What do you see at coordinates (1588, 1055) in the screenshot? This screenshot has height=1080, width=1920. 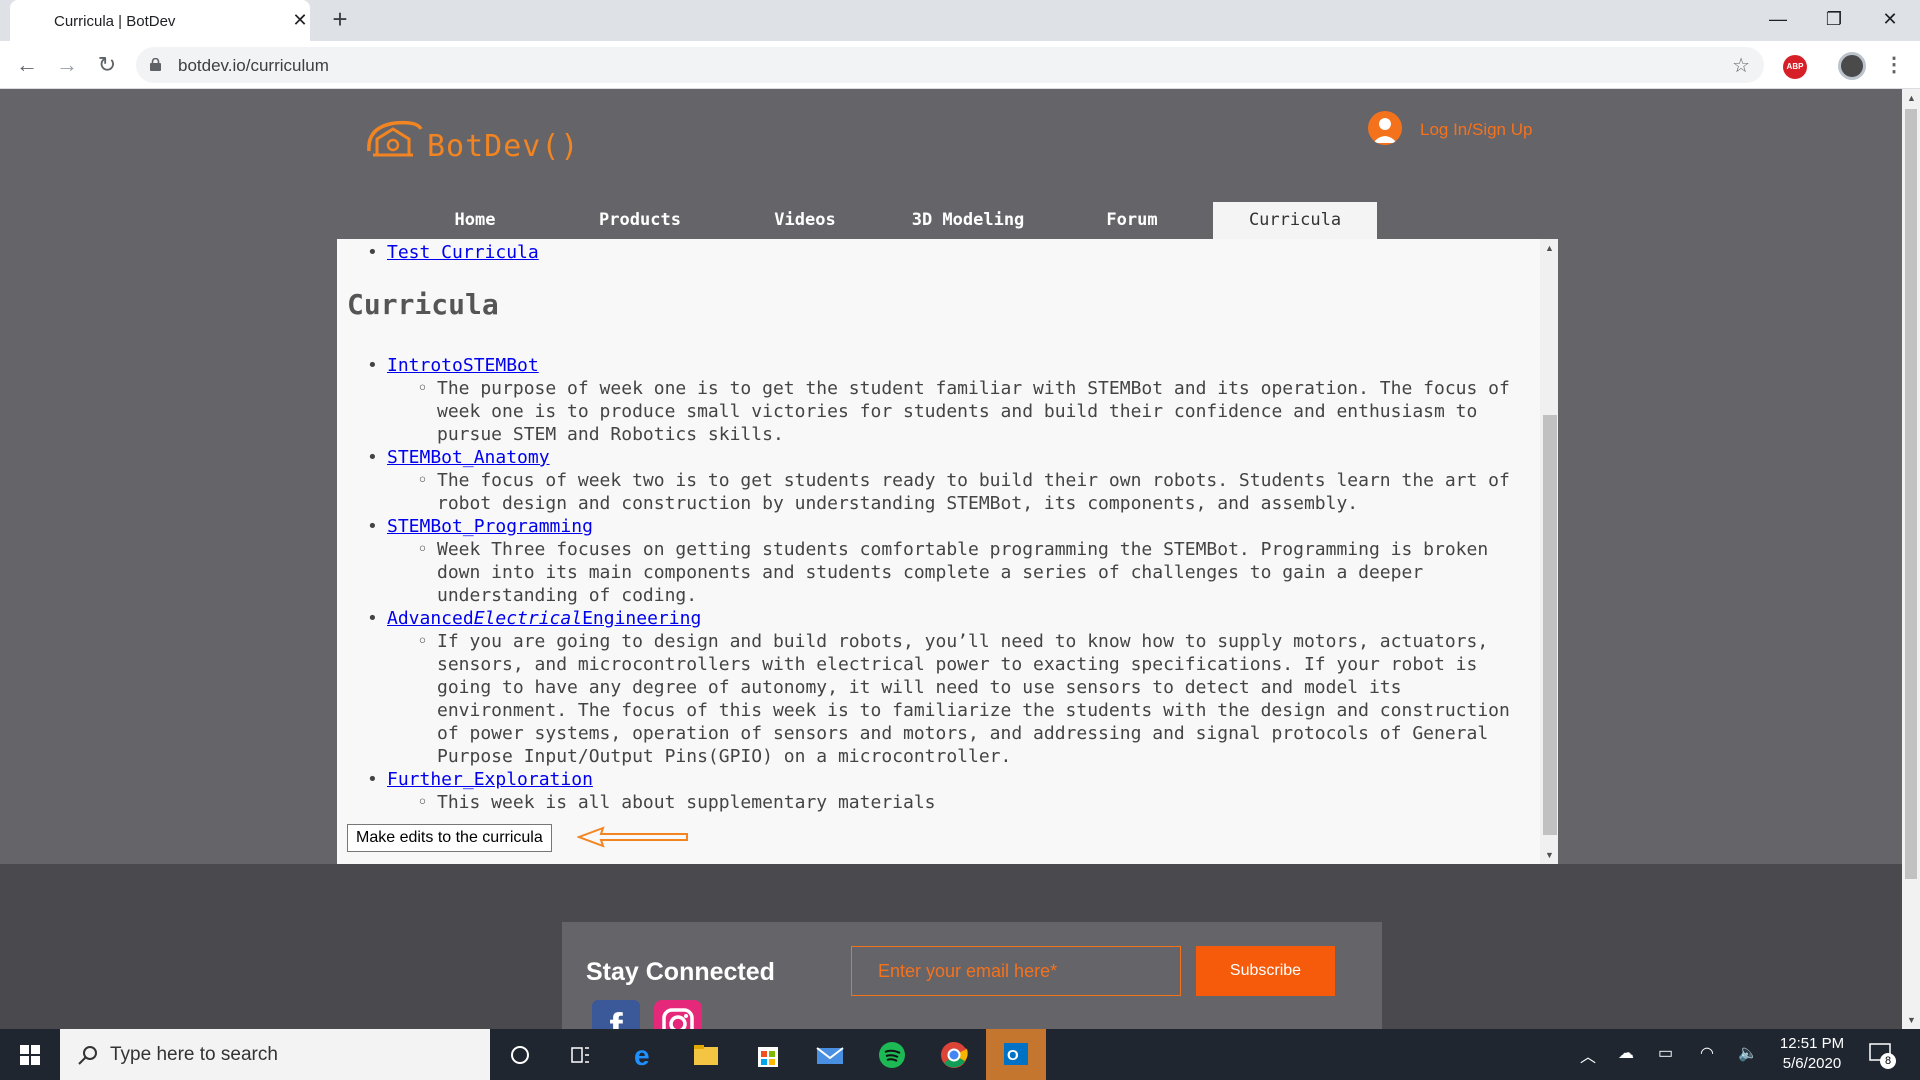 I see `show-hidden-icons-icon: ︿` at bounding box center [1588, 1055].